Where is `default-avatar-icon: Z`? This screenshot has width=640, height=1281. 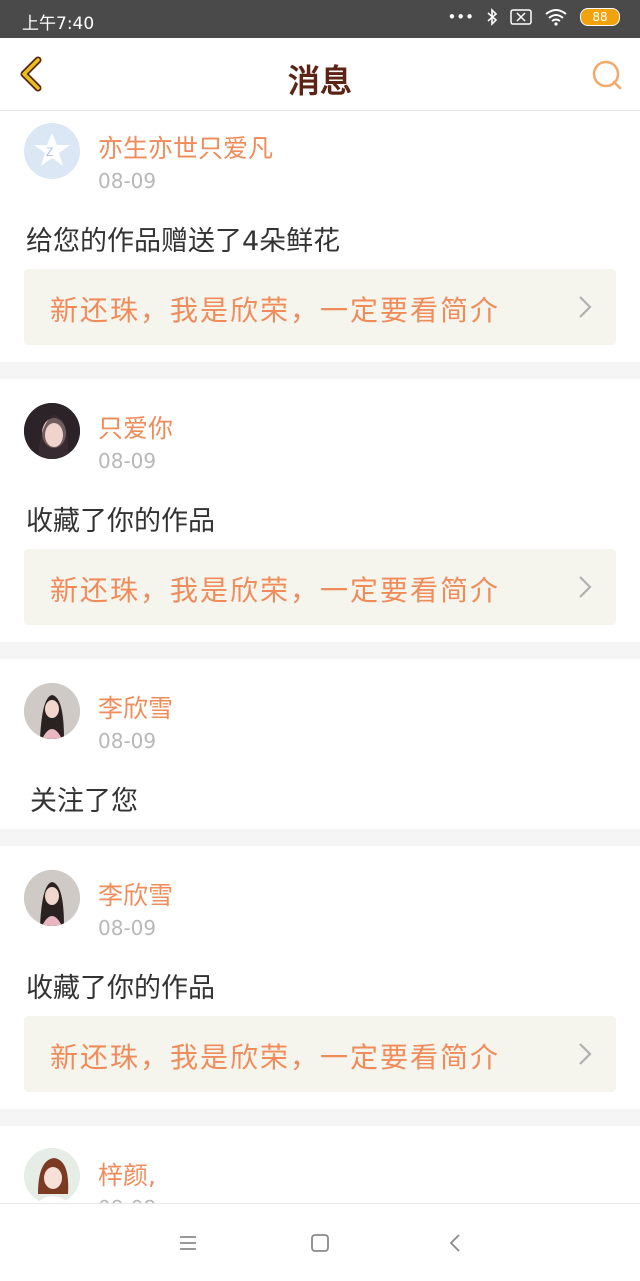 default-avatar-icon: Z is located at coordinates (52, 149).